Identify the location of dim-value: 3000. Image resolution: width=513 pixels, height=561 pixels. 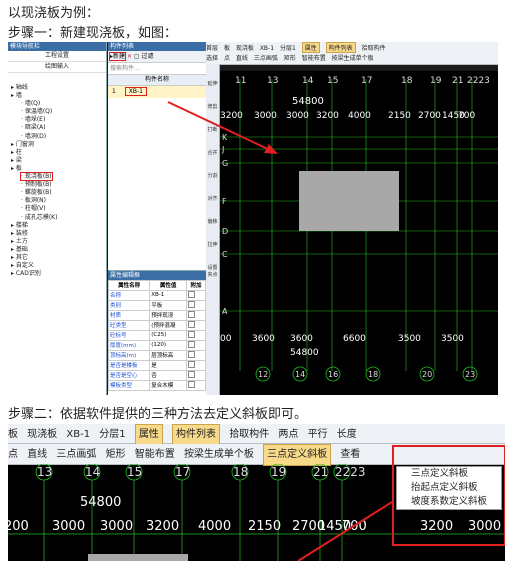
(116, 526).